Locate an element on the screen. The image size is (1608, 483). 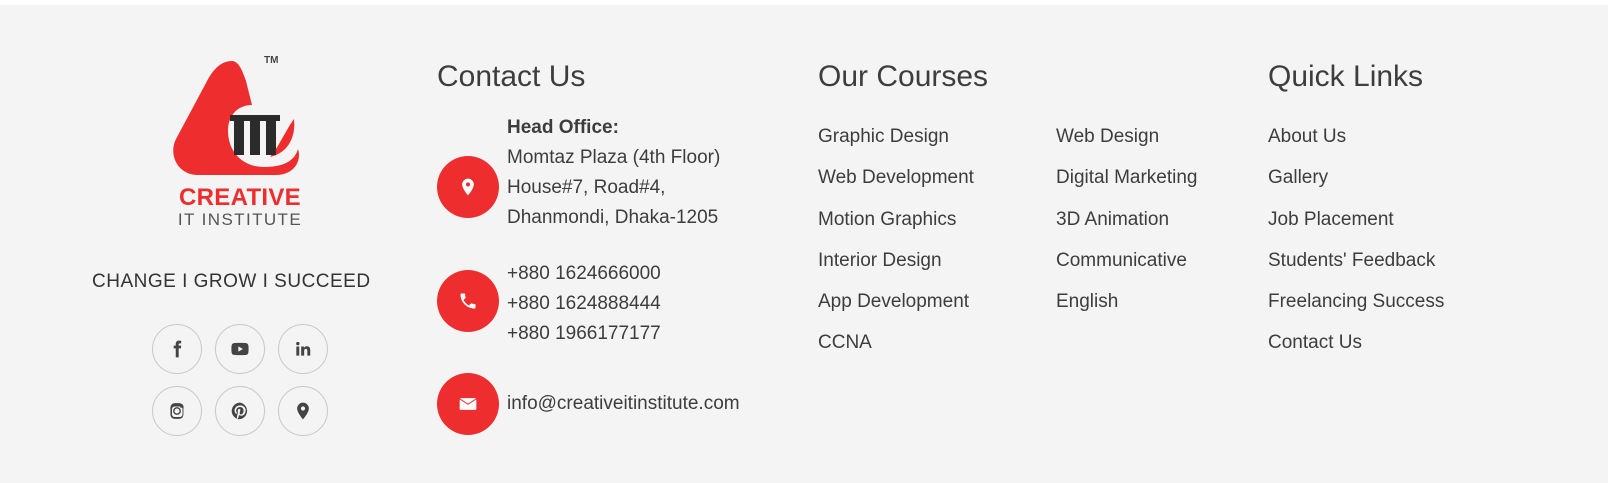
contact-title: Contact Us is located at coordinates (511, 76).